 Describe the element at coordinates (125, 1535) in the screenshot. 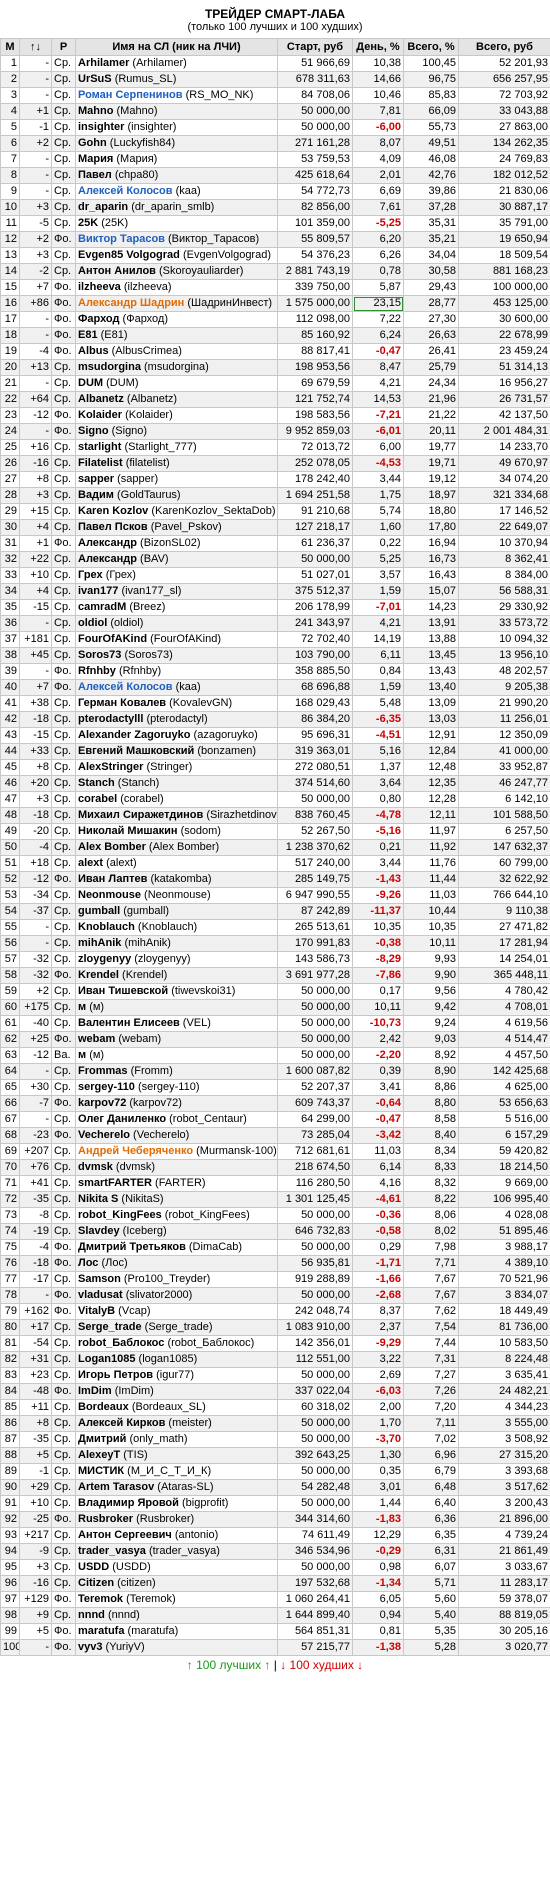

I see `trader-name: Антон Сергеевич` at that location.